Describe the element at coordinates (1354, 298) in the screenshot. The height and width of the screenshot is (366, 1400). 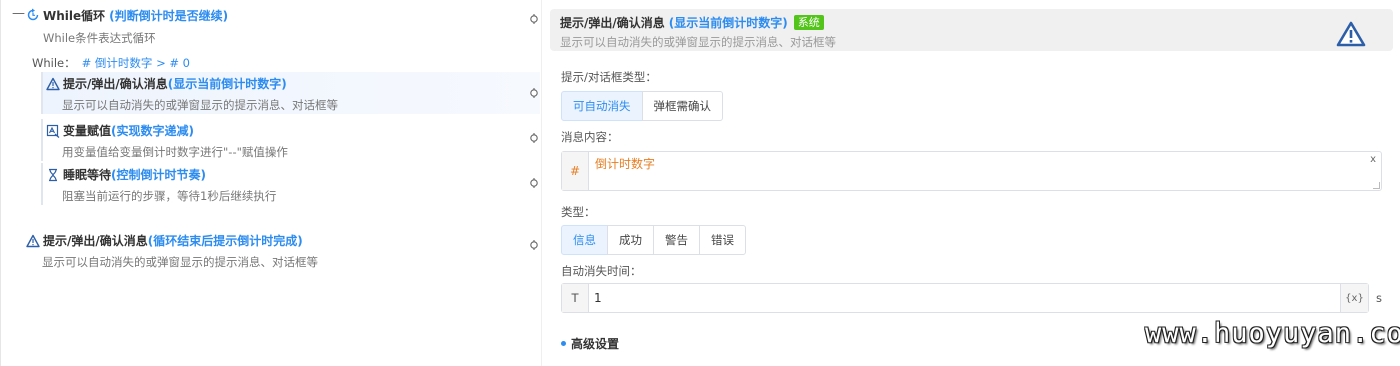
I see `insert-variable-button: {x}` at that location.